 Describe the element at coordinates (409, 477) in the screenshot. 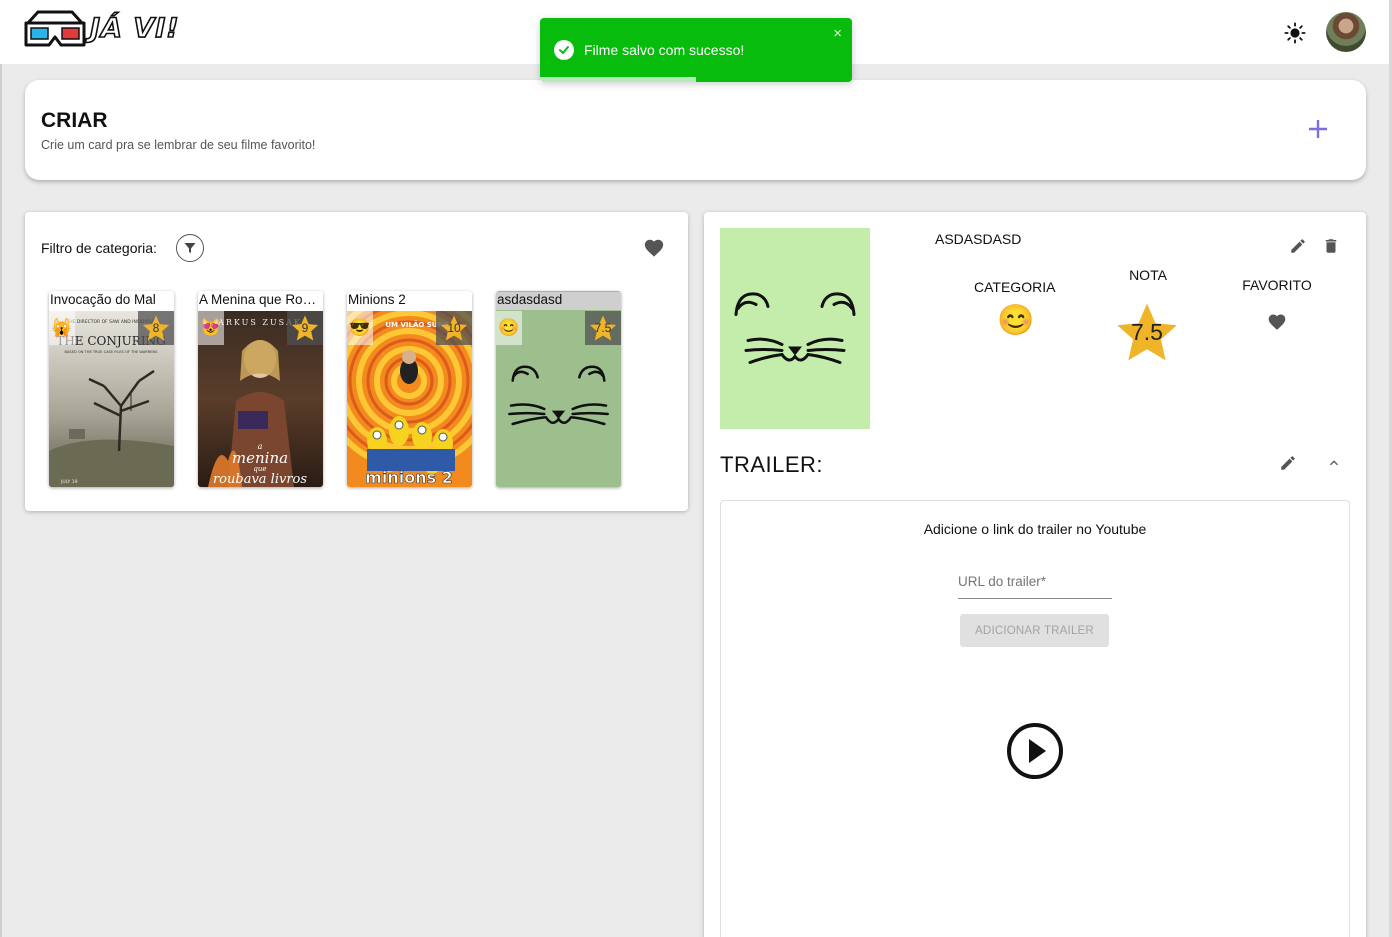

I see `poster-title: minions 2` at that location.